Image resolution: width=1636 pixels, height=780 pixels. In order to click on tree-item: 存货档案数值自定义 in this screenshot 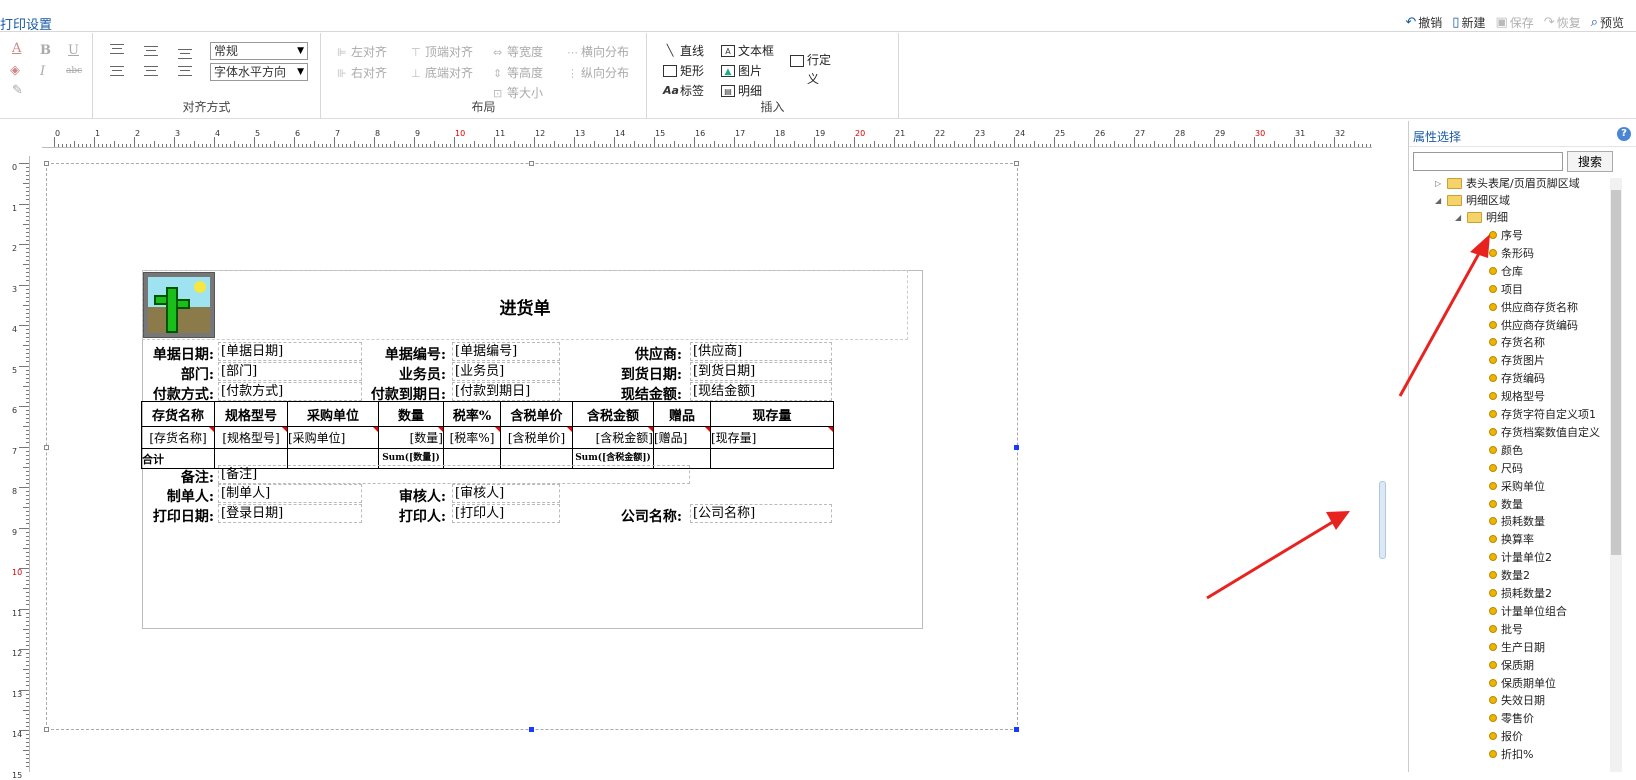, I will do `click(1544, 432)`.